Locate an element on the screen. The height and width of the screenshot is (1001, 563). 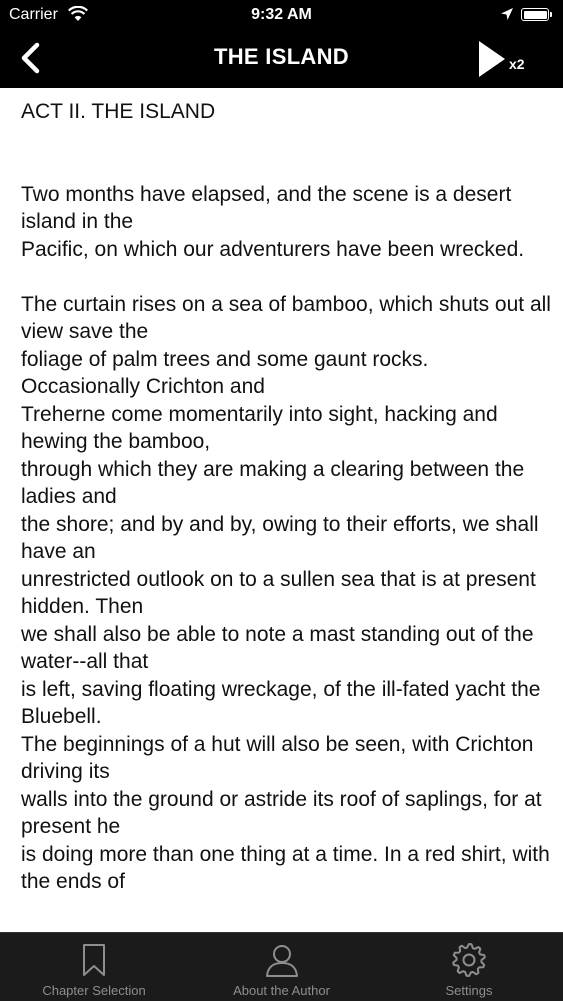
battery-level is located at coordinates (535, 14).